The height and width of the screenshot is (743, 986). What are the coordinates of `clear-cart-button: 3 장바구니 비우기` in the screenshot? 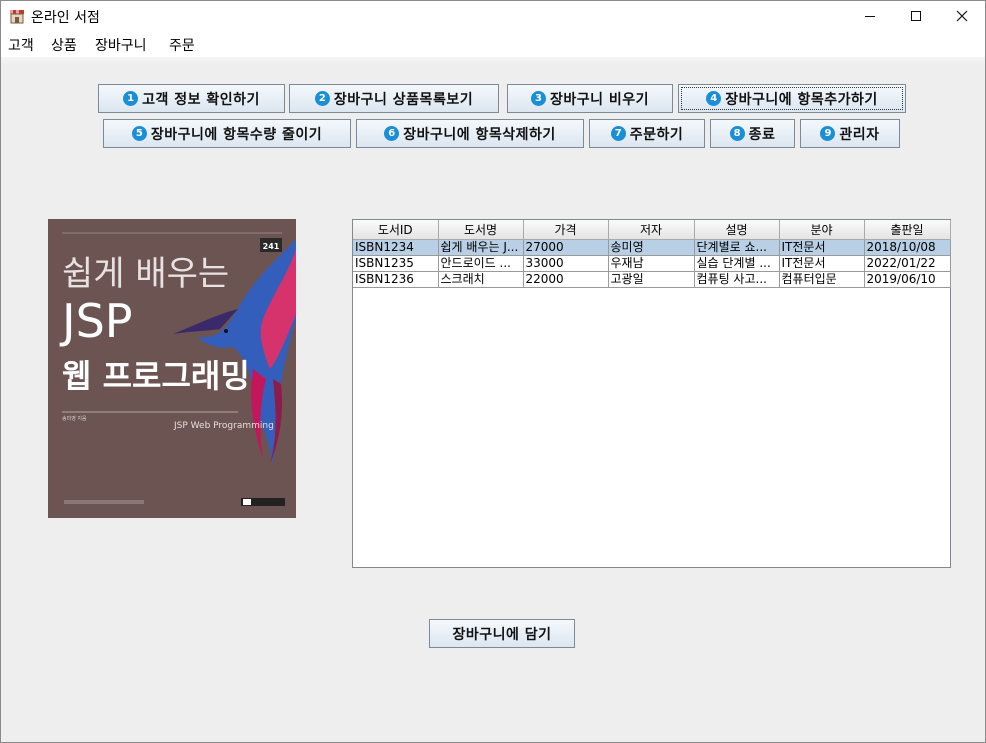 It's located at (590, 98).